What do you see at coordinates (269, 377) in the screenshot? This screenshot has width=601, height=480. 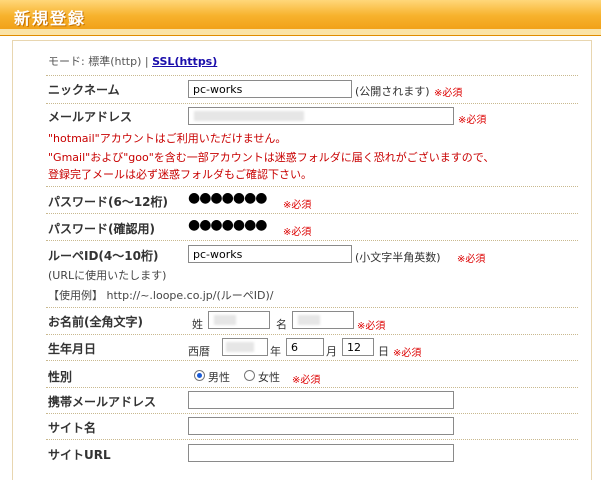 I see `female-label: 女性` at bounding box center [269, 377].